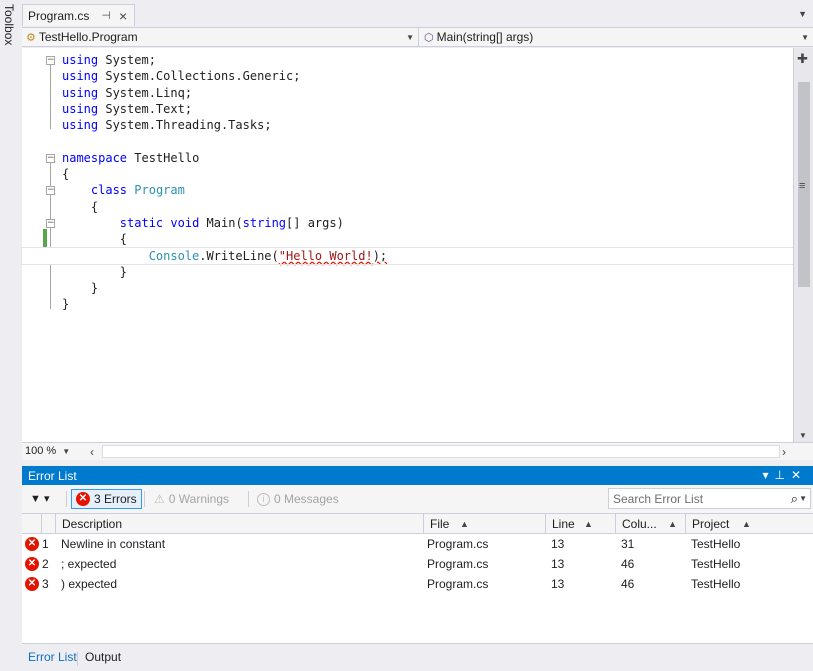 Image resolution: width=813 pixels, height=671 pixels. I want to click on editor-bottom-bar: 100 % ▼ ‹ ›, so click(417, 451).